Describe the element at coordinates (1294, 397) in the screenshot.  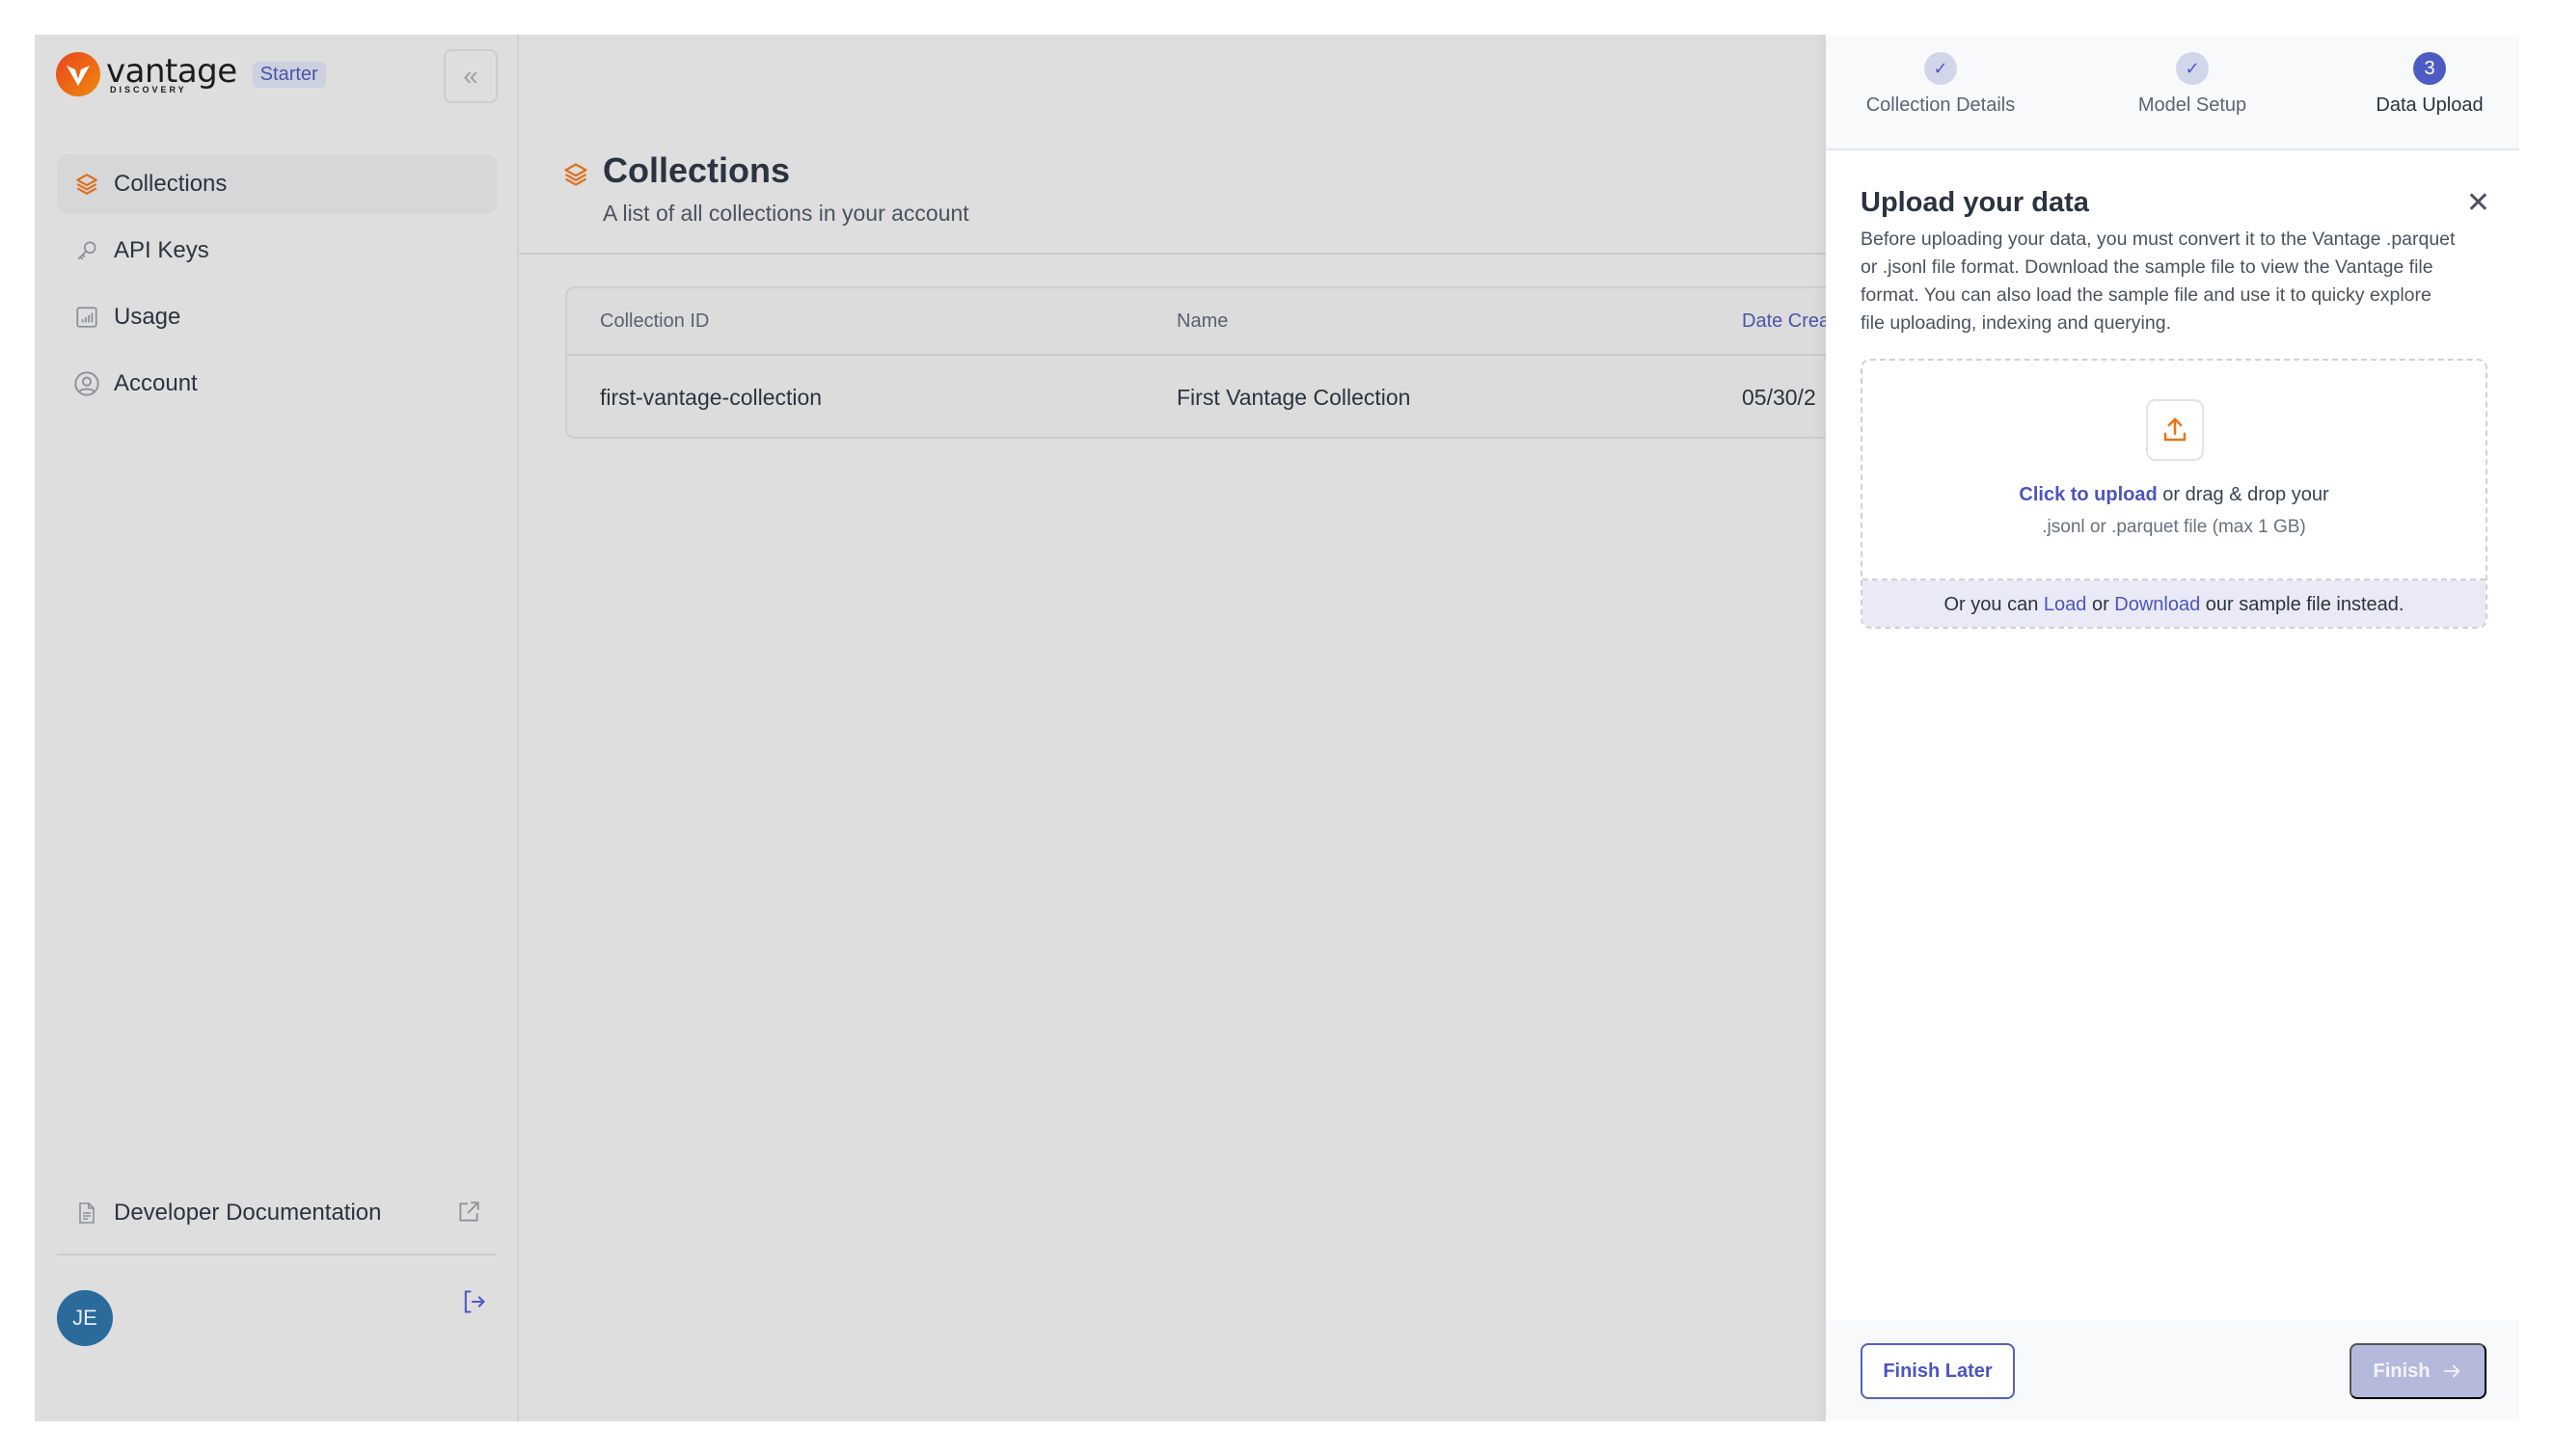
I see `cell-name: First Vantage Collection` at that location.